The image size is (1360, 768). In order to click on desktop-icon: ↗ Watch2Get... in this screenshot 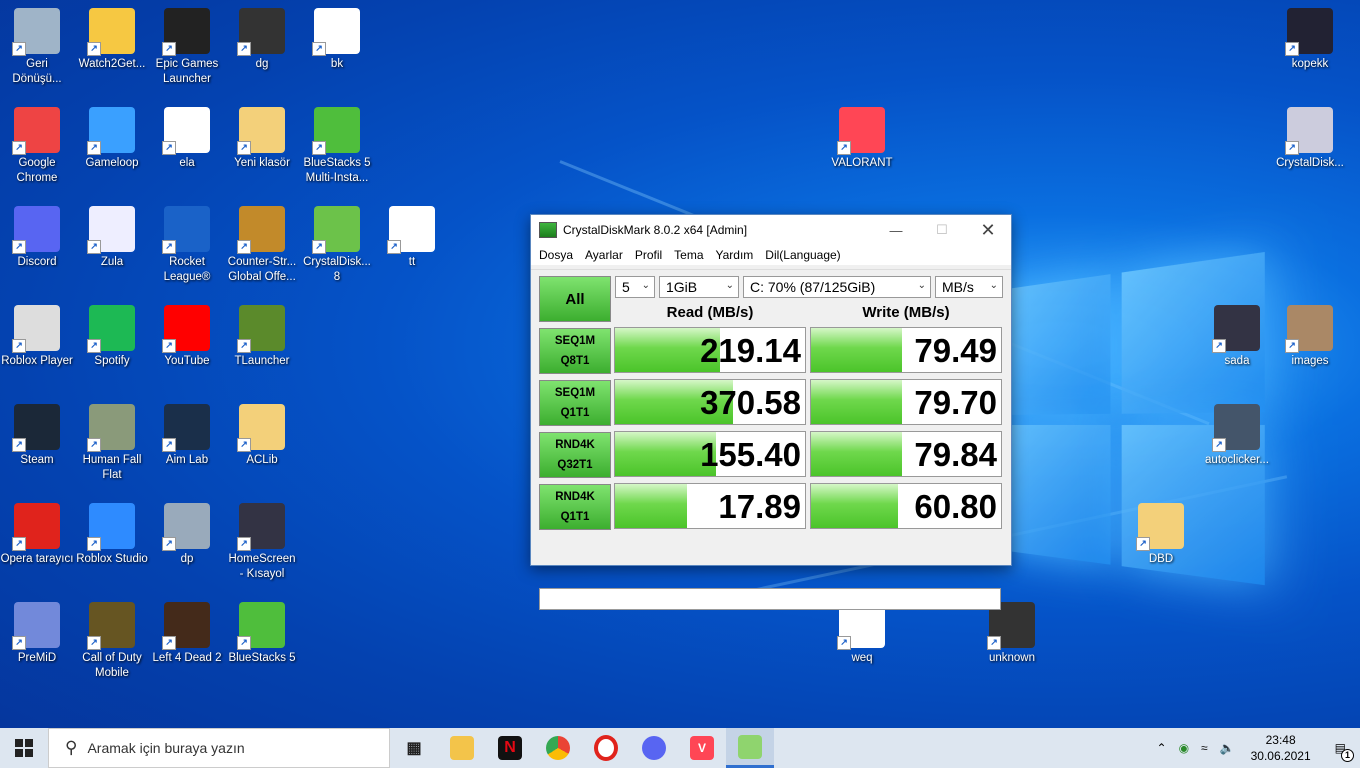, I will do `click(112, 37)`.